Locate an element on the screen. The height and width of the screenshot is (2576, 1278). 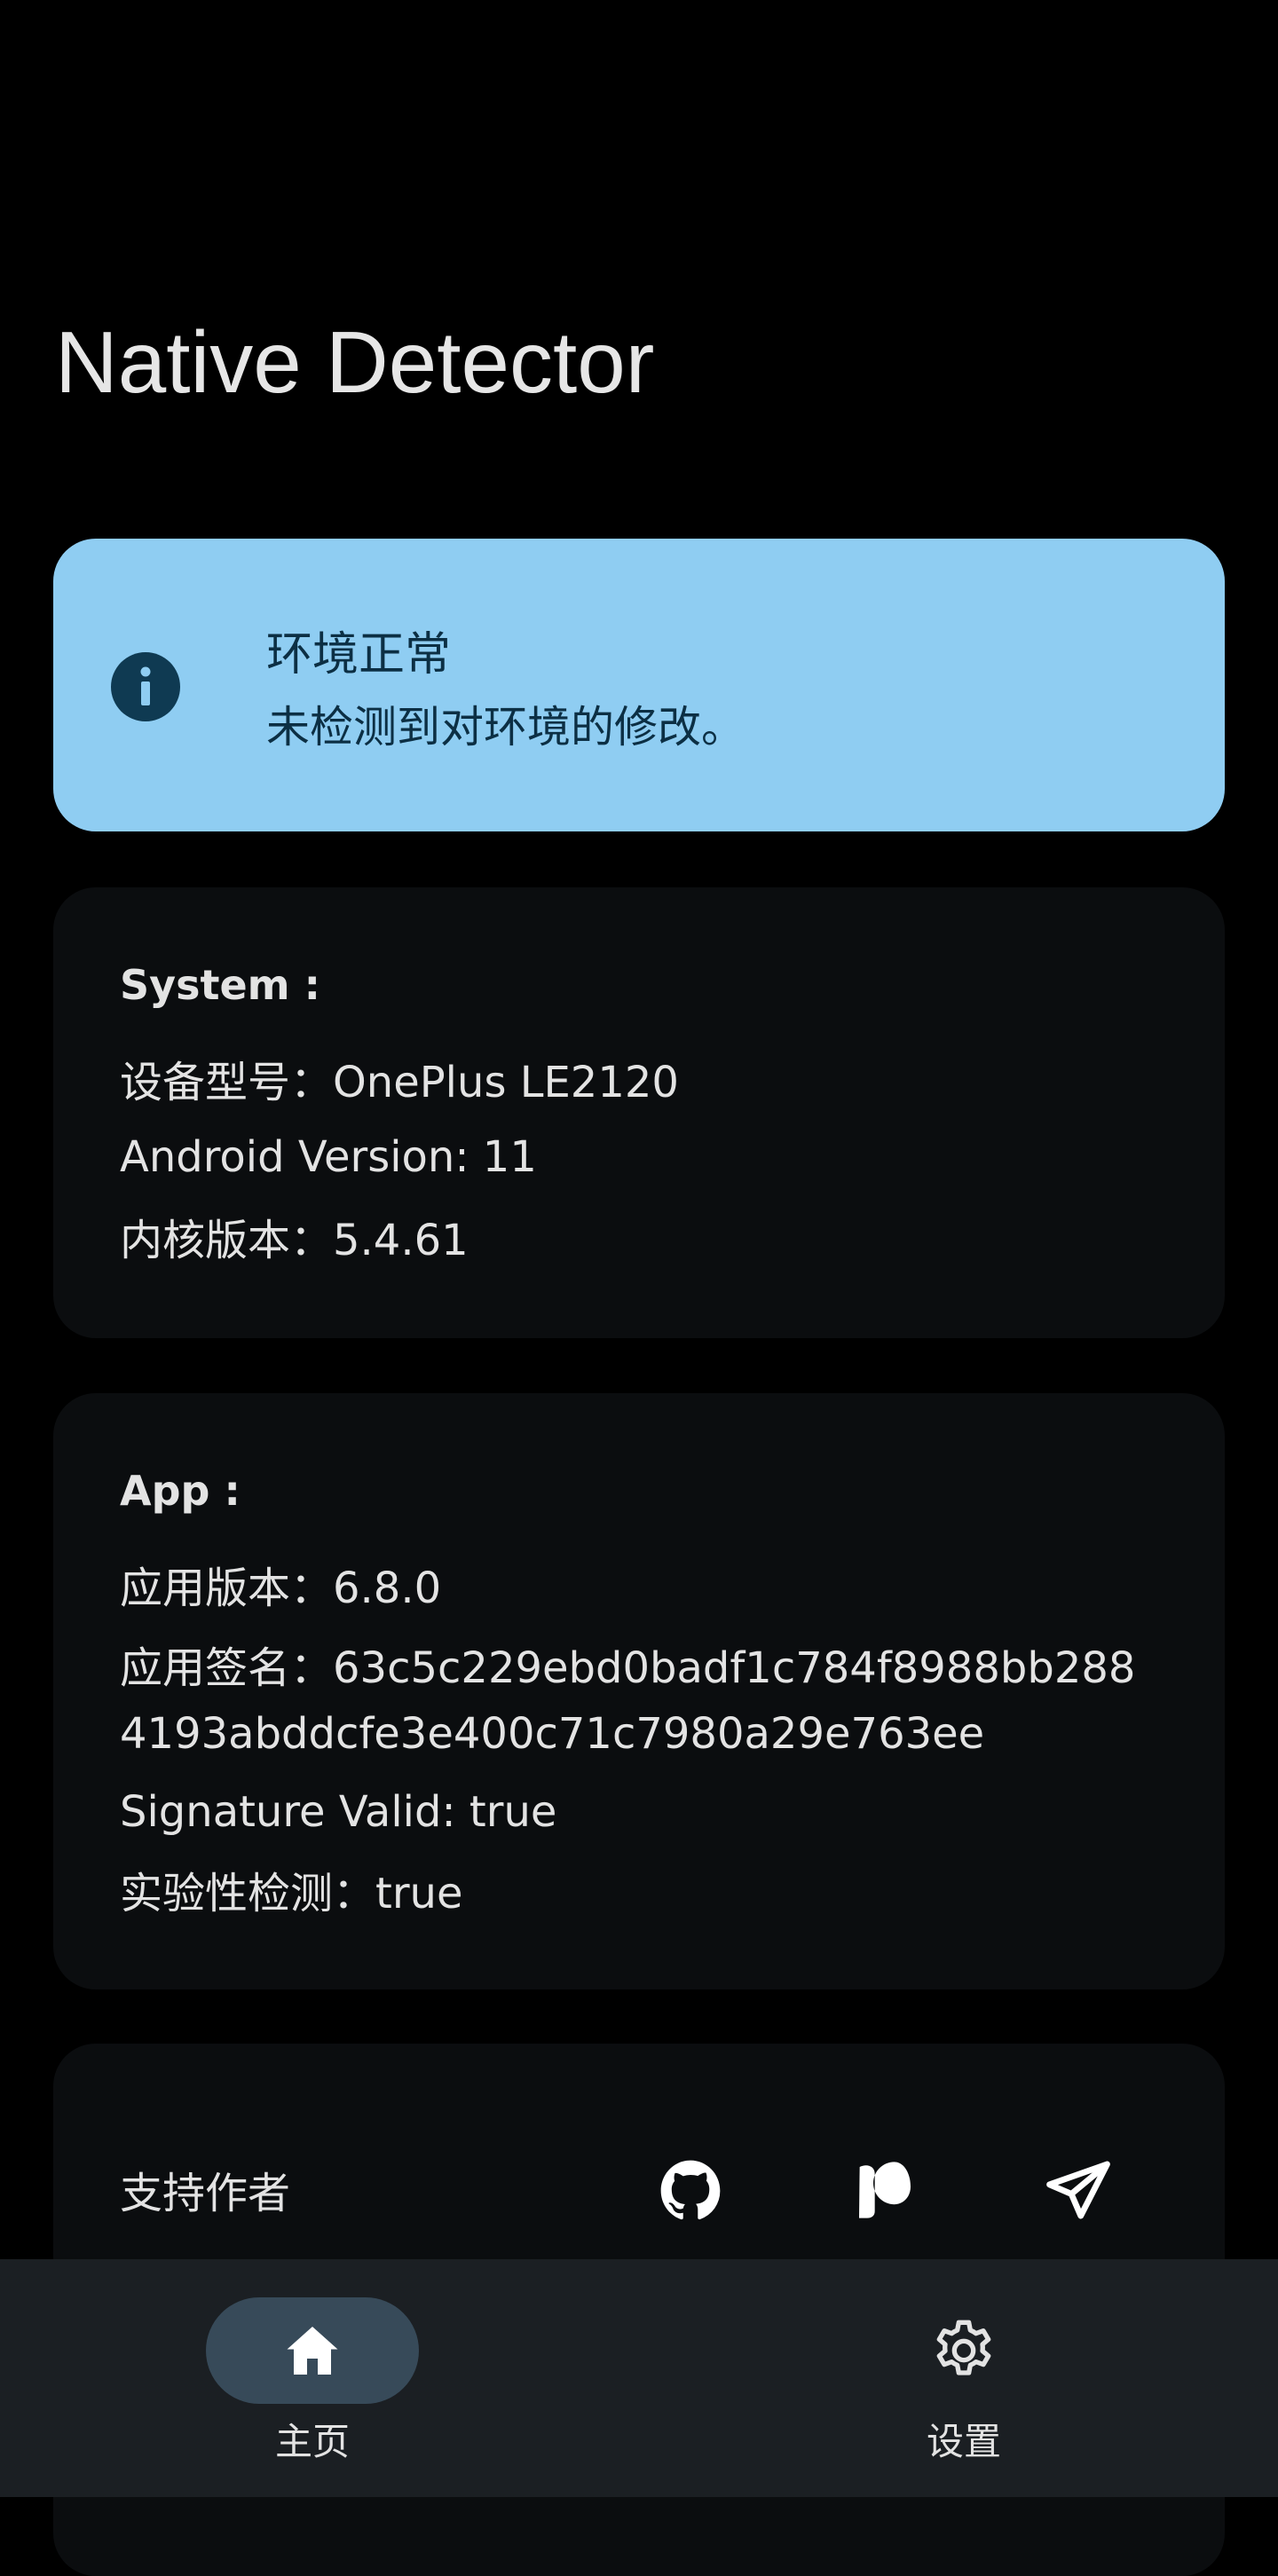
signature-valid: Signature Valid: true is located at coordinates (338, 1812).